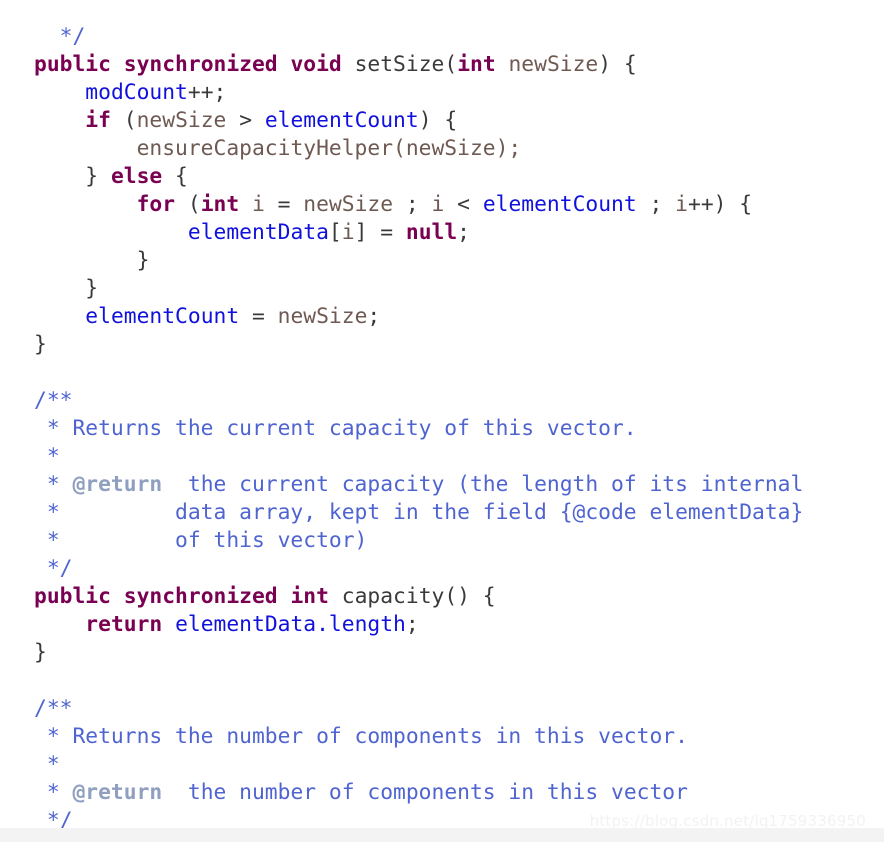  I want to click on code-token-field: elementData.length, so click(290, 625).